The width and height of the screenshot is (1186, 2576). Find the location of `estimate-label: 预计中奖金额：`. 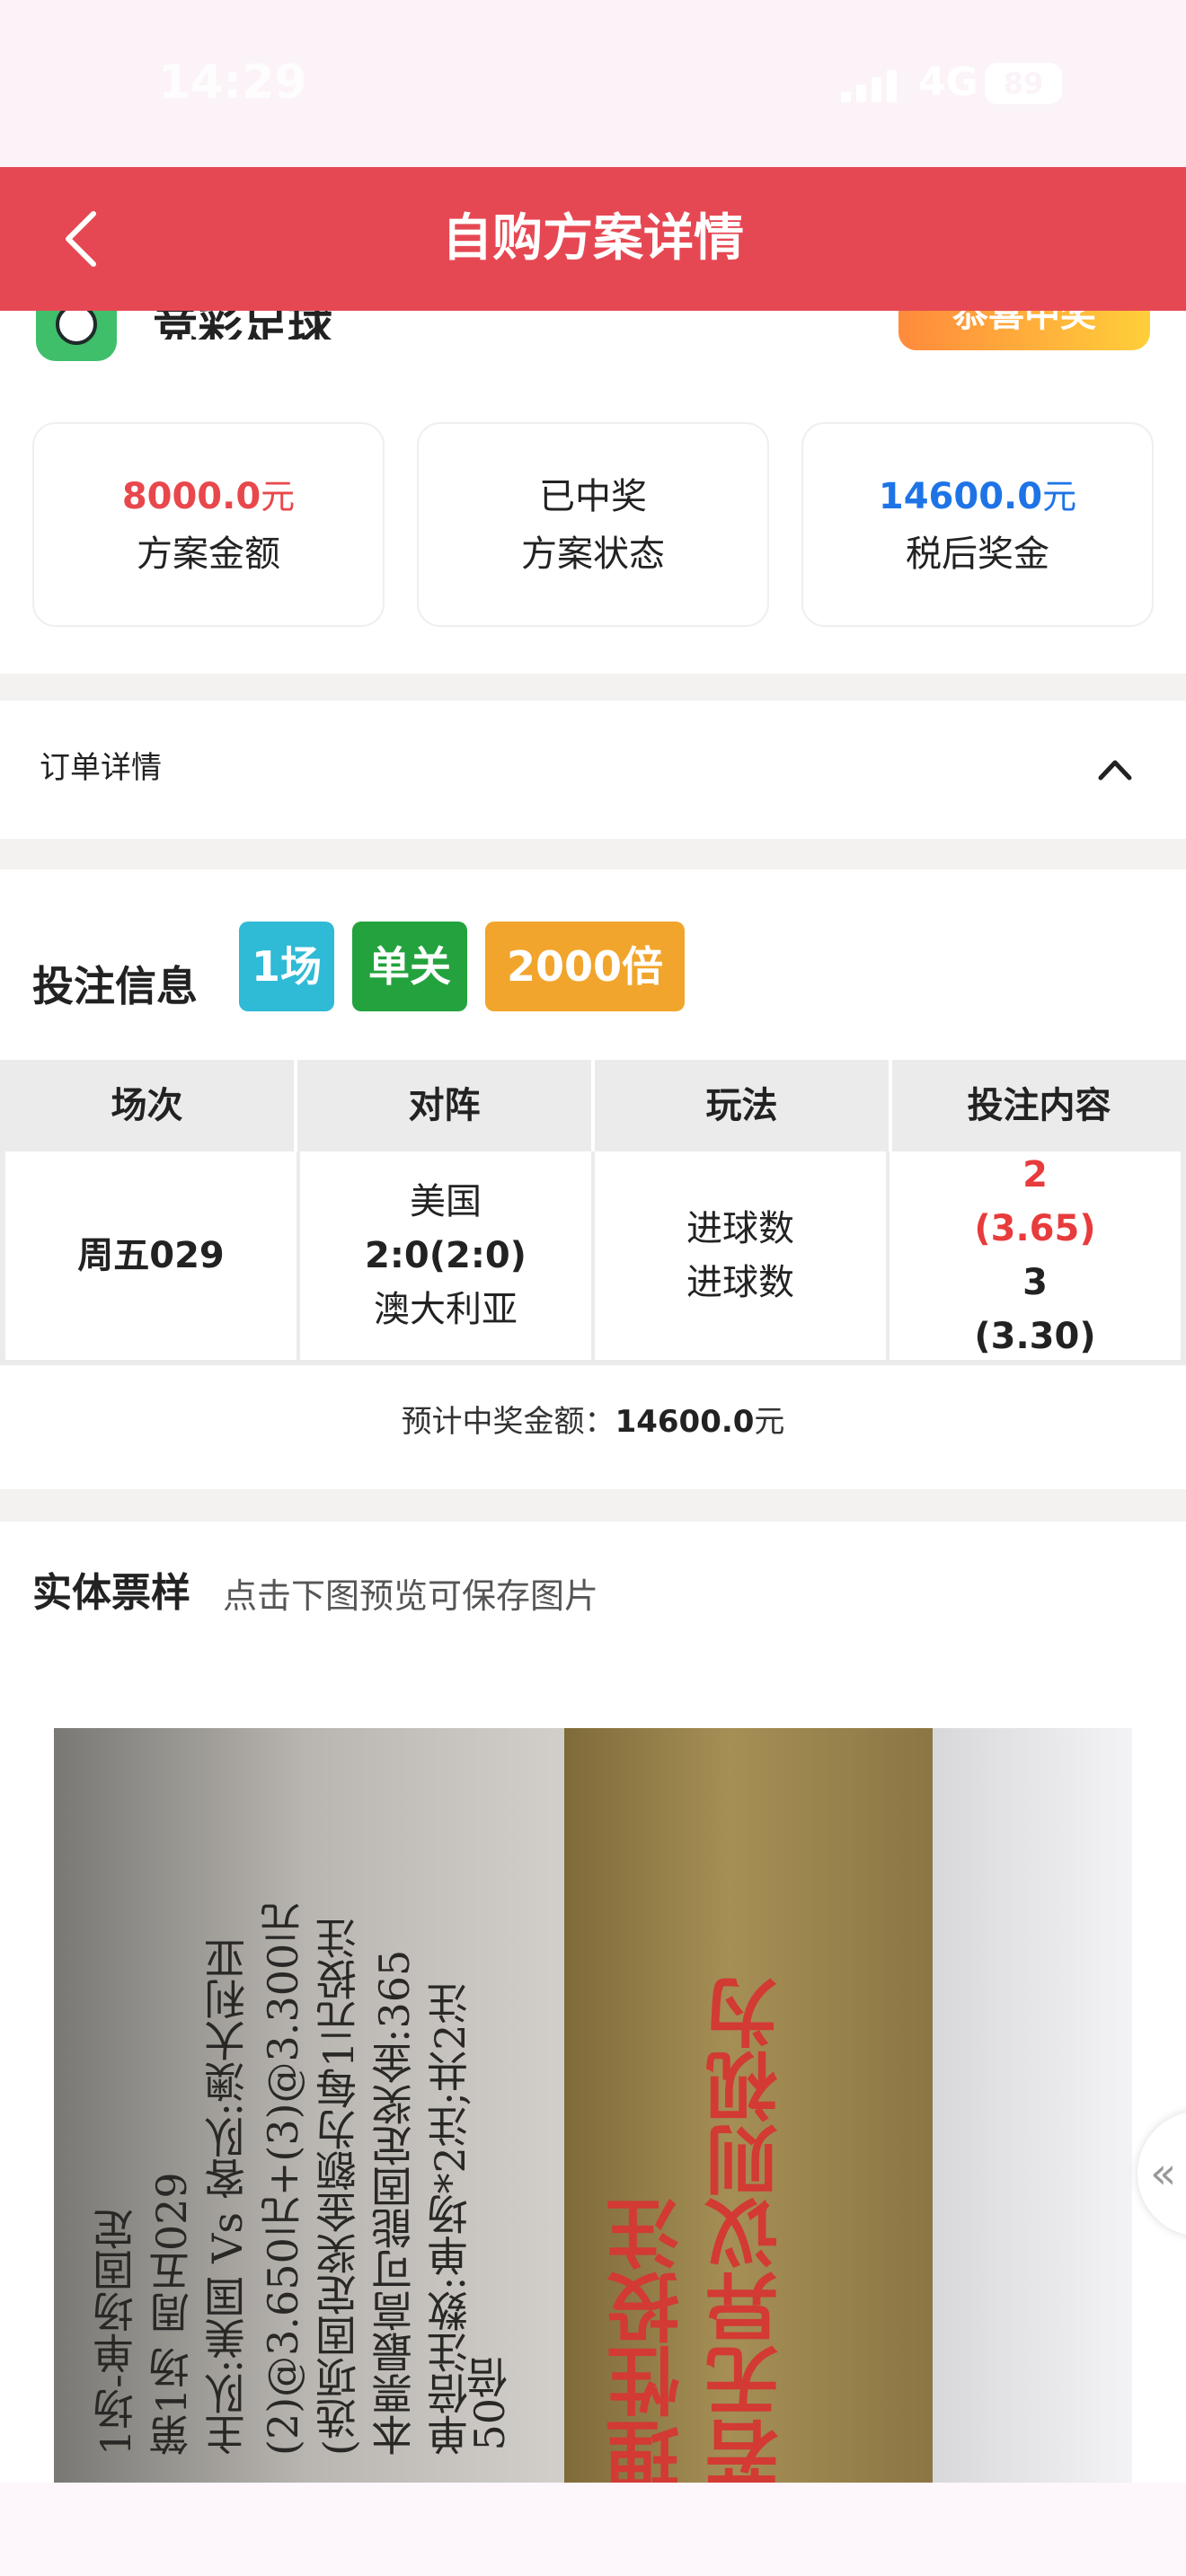

estimate-label: 预计中奖金额： is located at coordinates (508, 1422).